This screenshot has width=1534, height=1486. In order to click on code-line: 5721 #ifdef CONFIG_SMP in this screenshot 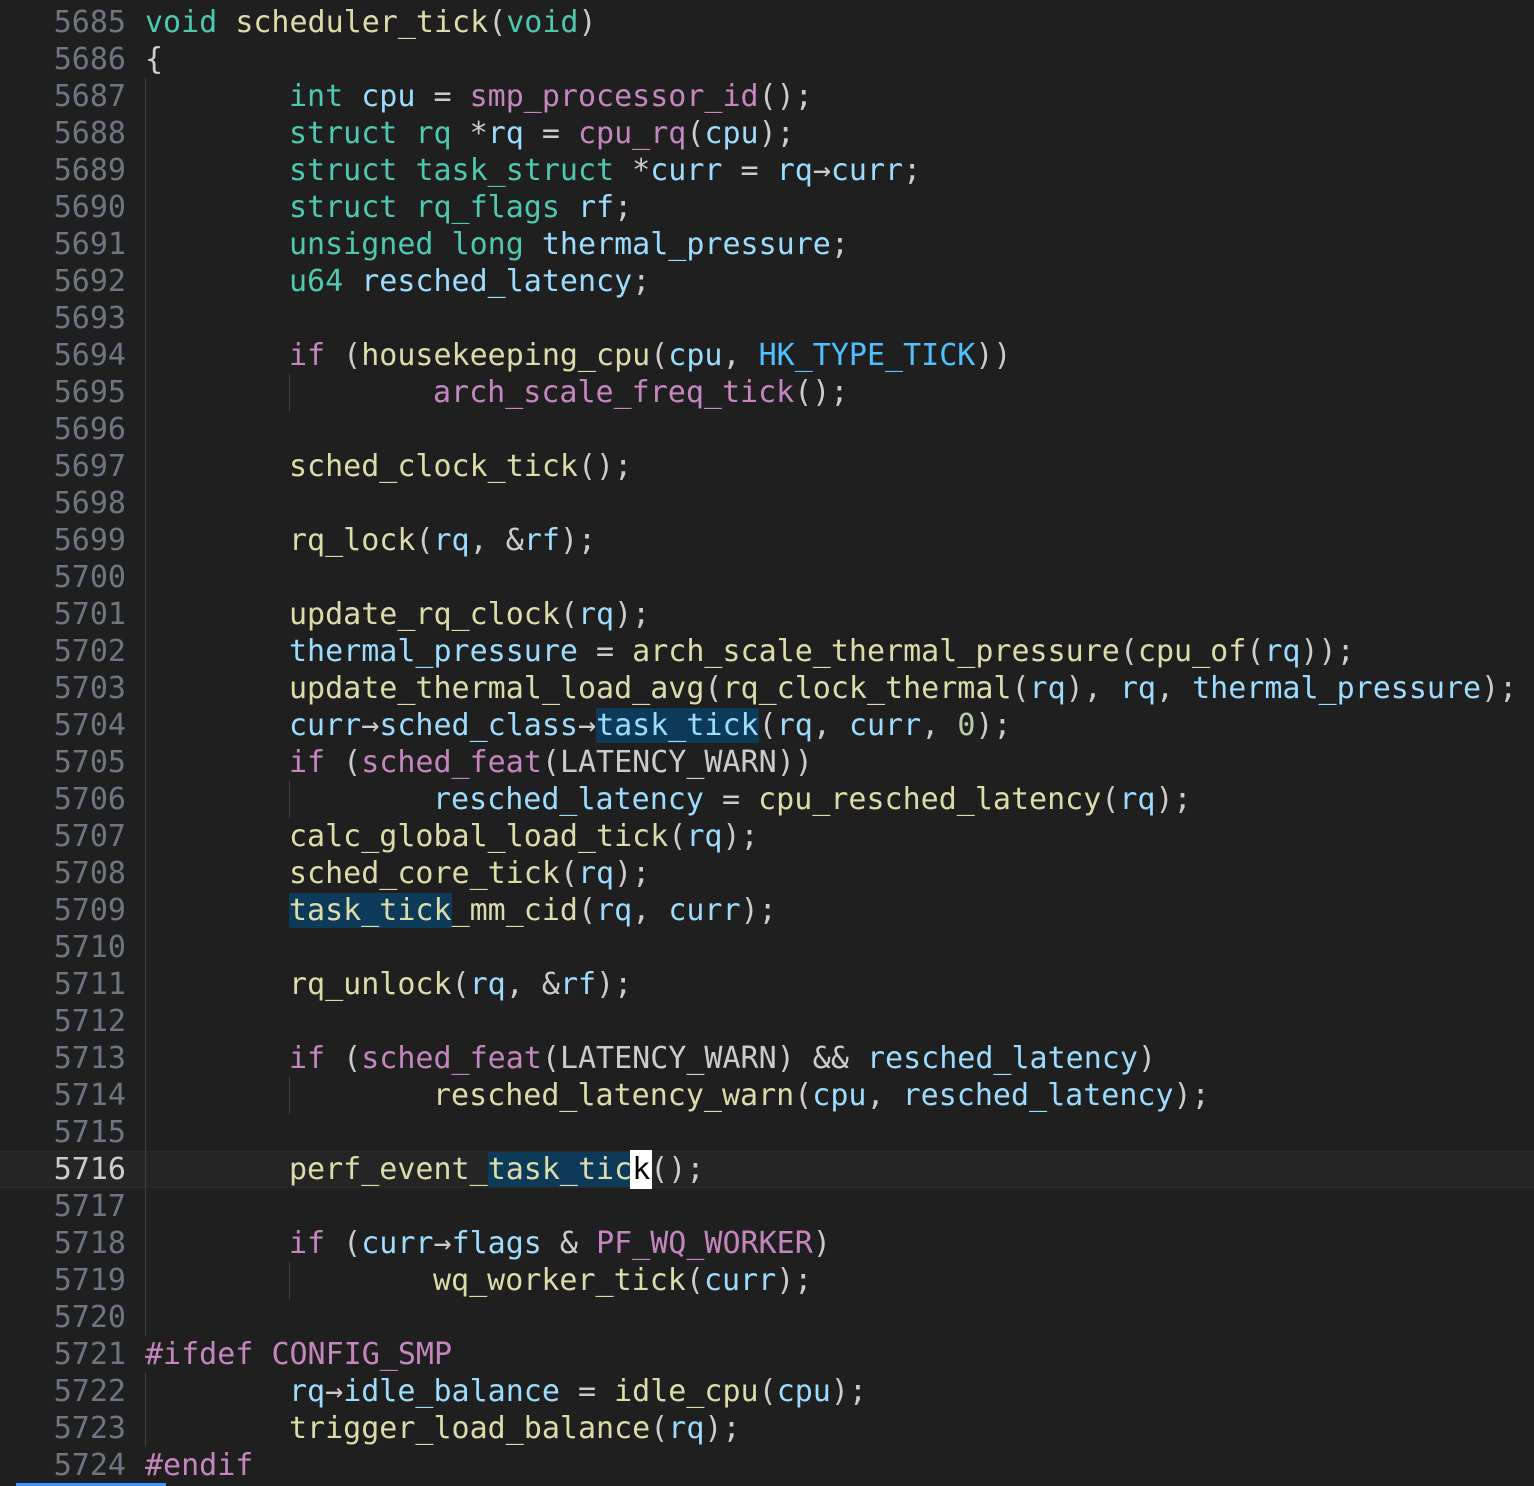, I will do `click(767, 1354)`.